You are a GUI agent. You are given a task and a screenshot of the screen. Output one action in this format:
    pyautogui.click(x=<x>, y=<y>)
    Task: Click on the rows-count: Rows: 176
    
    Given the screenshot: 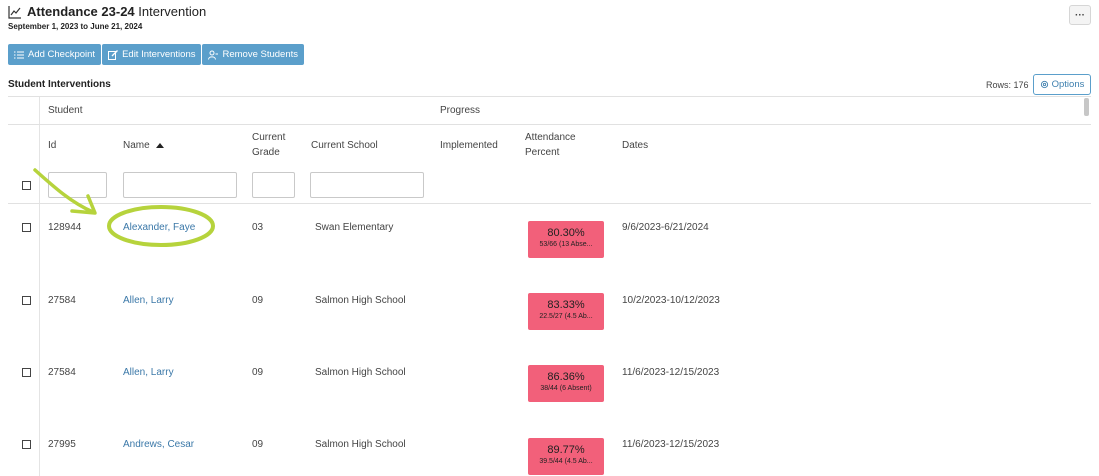 What is the action you would take?
    pyautogui.click(x=1007, y=85)
    